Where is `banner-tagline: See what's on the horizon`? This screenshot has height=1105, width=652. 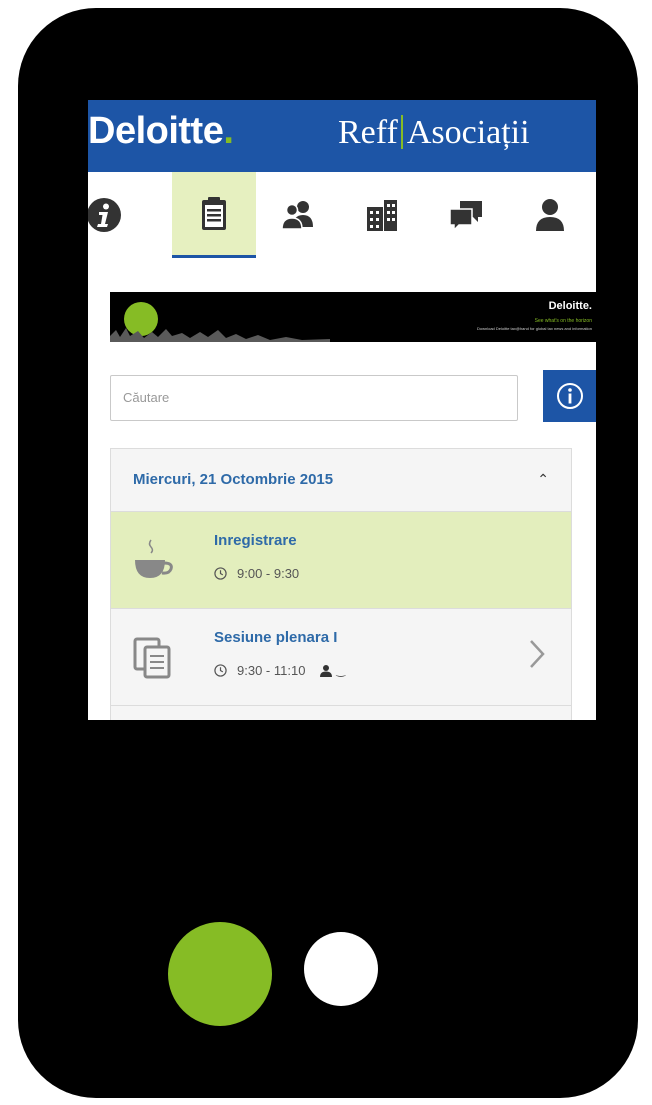
banner-tagline: See what's on the horizon is located at coordinates (563, 321).